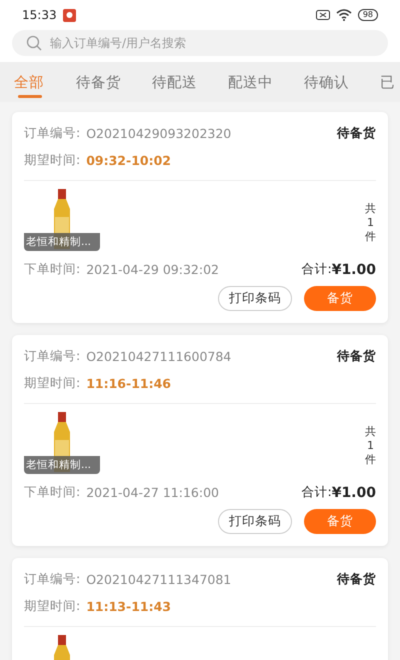  I want to click on order-number: O20210427111600784, so click(159, 356).